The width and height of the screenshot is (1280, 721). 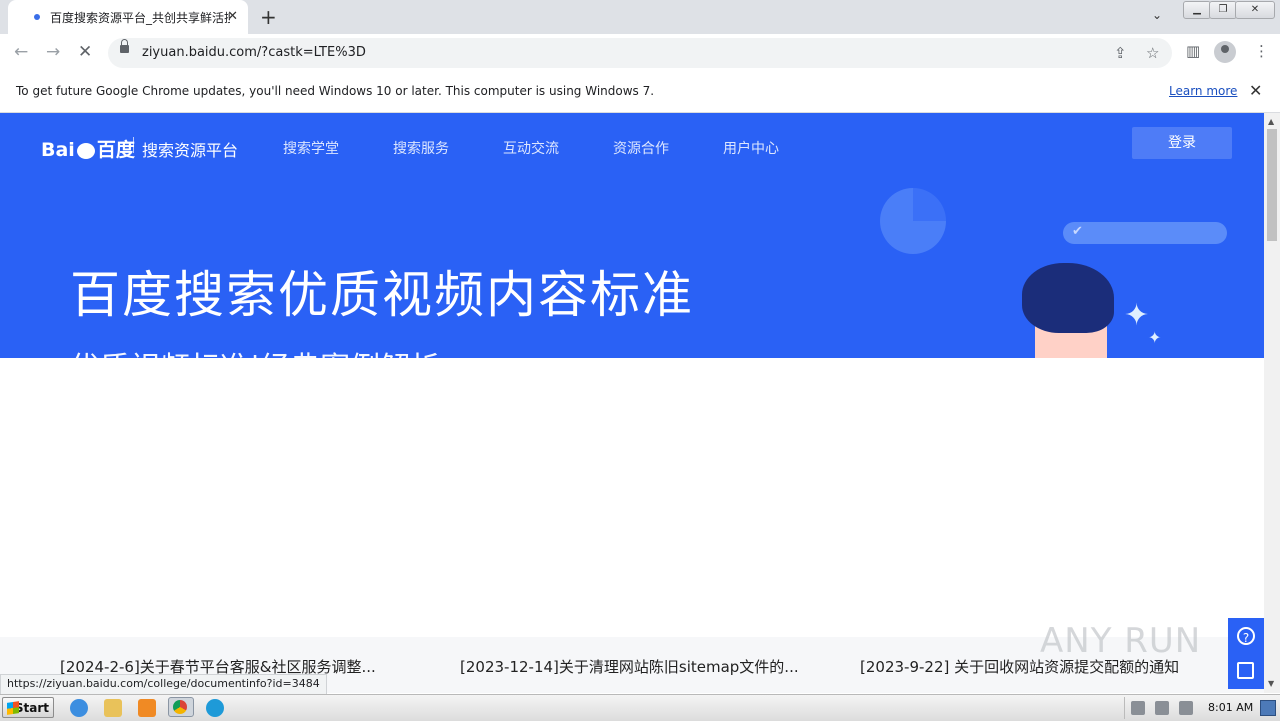 I want to click on start-button: Start, so click(x=28, y=707).